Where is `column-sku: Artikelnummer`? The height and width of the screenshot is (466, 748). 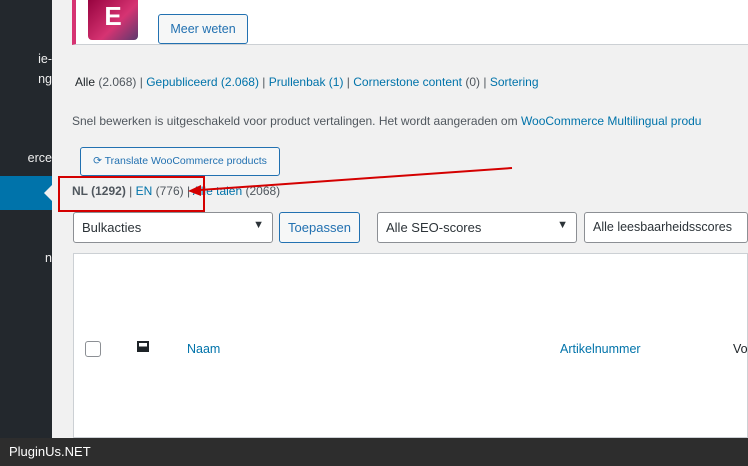
column-sku: Artikelnummer is located at coordinates (600, 349).